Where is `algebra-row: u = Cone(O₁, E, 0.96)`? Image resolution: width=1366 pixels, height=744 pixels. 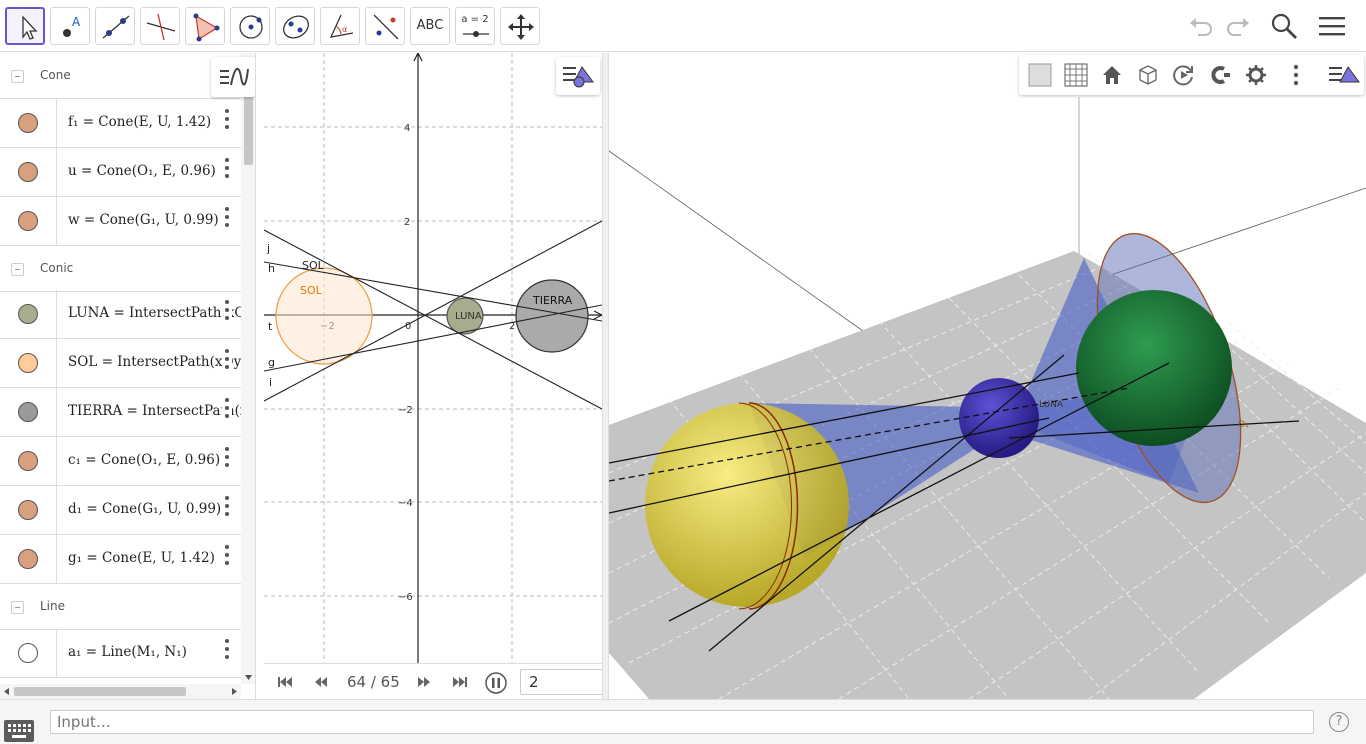 algebra-row: u = Cone(O₁, E, 0.96) is located at coordinates (120, 172).